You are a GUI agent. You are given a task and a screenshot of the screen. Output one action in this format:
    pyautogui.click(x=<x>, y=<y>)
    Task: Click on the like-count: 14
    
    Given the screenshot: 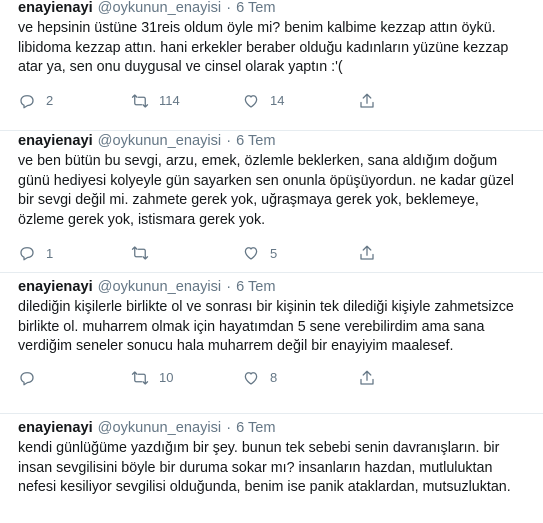 What is the action you would take?
    pyautogui.click(x=277, y=100)
    